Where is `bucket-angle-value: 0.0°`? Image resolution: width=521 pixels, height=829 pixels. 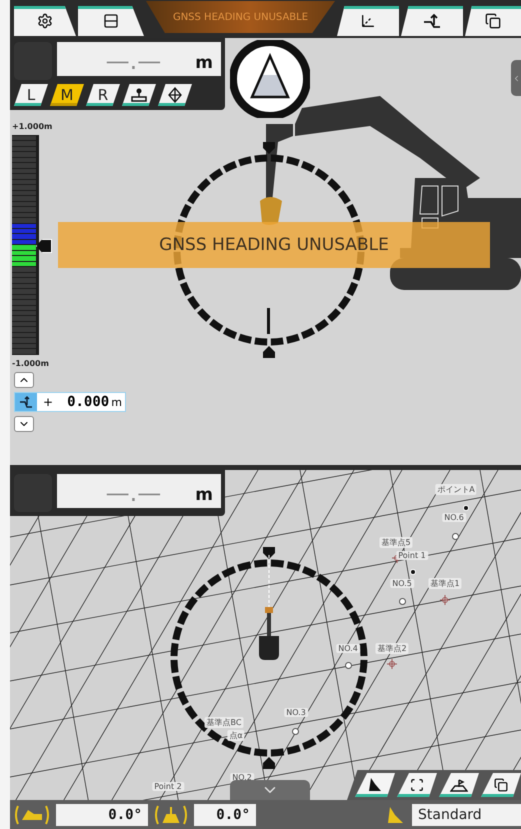 bucket-angle-value: 0.0° is located at coordinates (225, 815).